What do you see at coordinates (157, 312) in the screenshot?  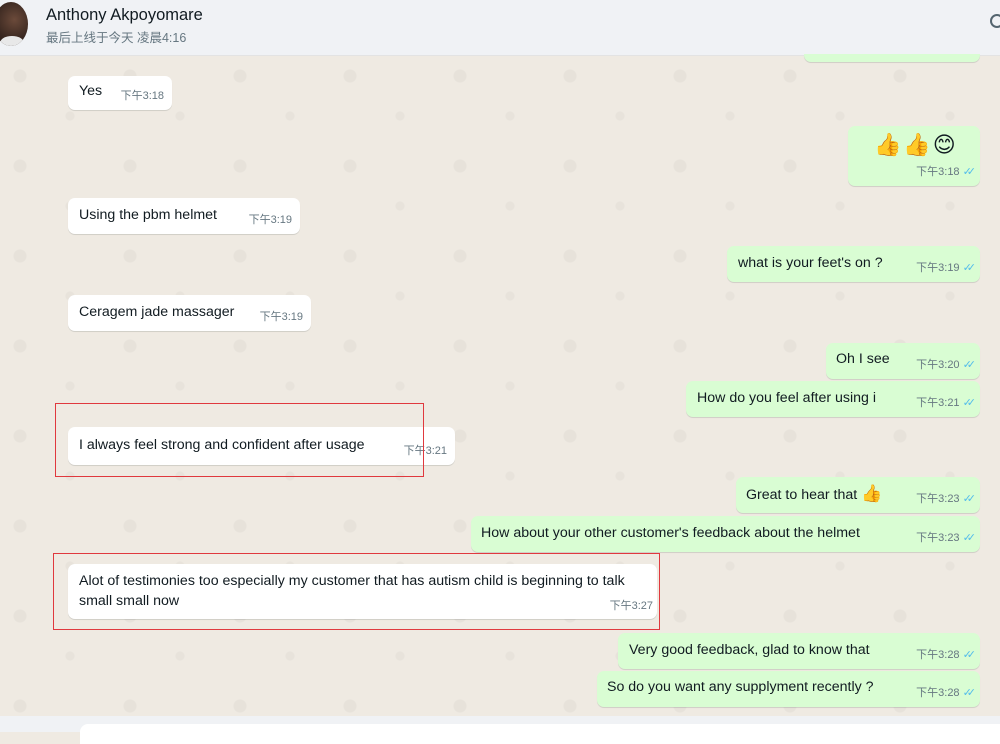 I see `message-text: Ceragem jade massager` at bounding box center [157, 312].